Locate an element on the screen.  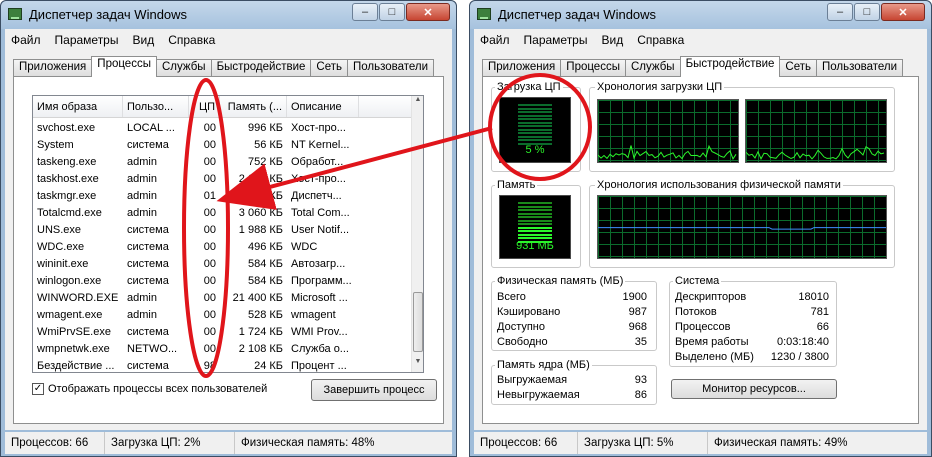
row-memory: 24 КБ is located at coordinates (268, 365).